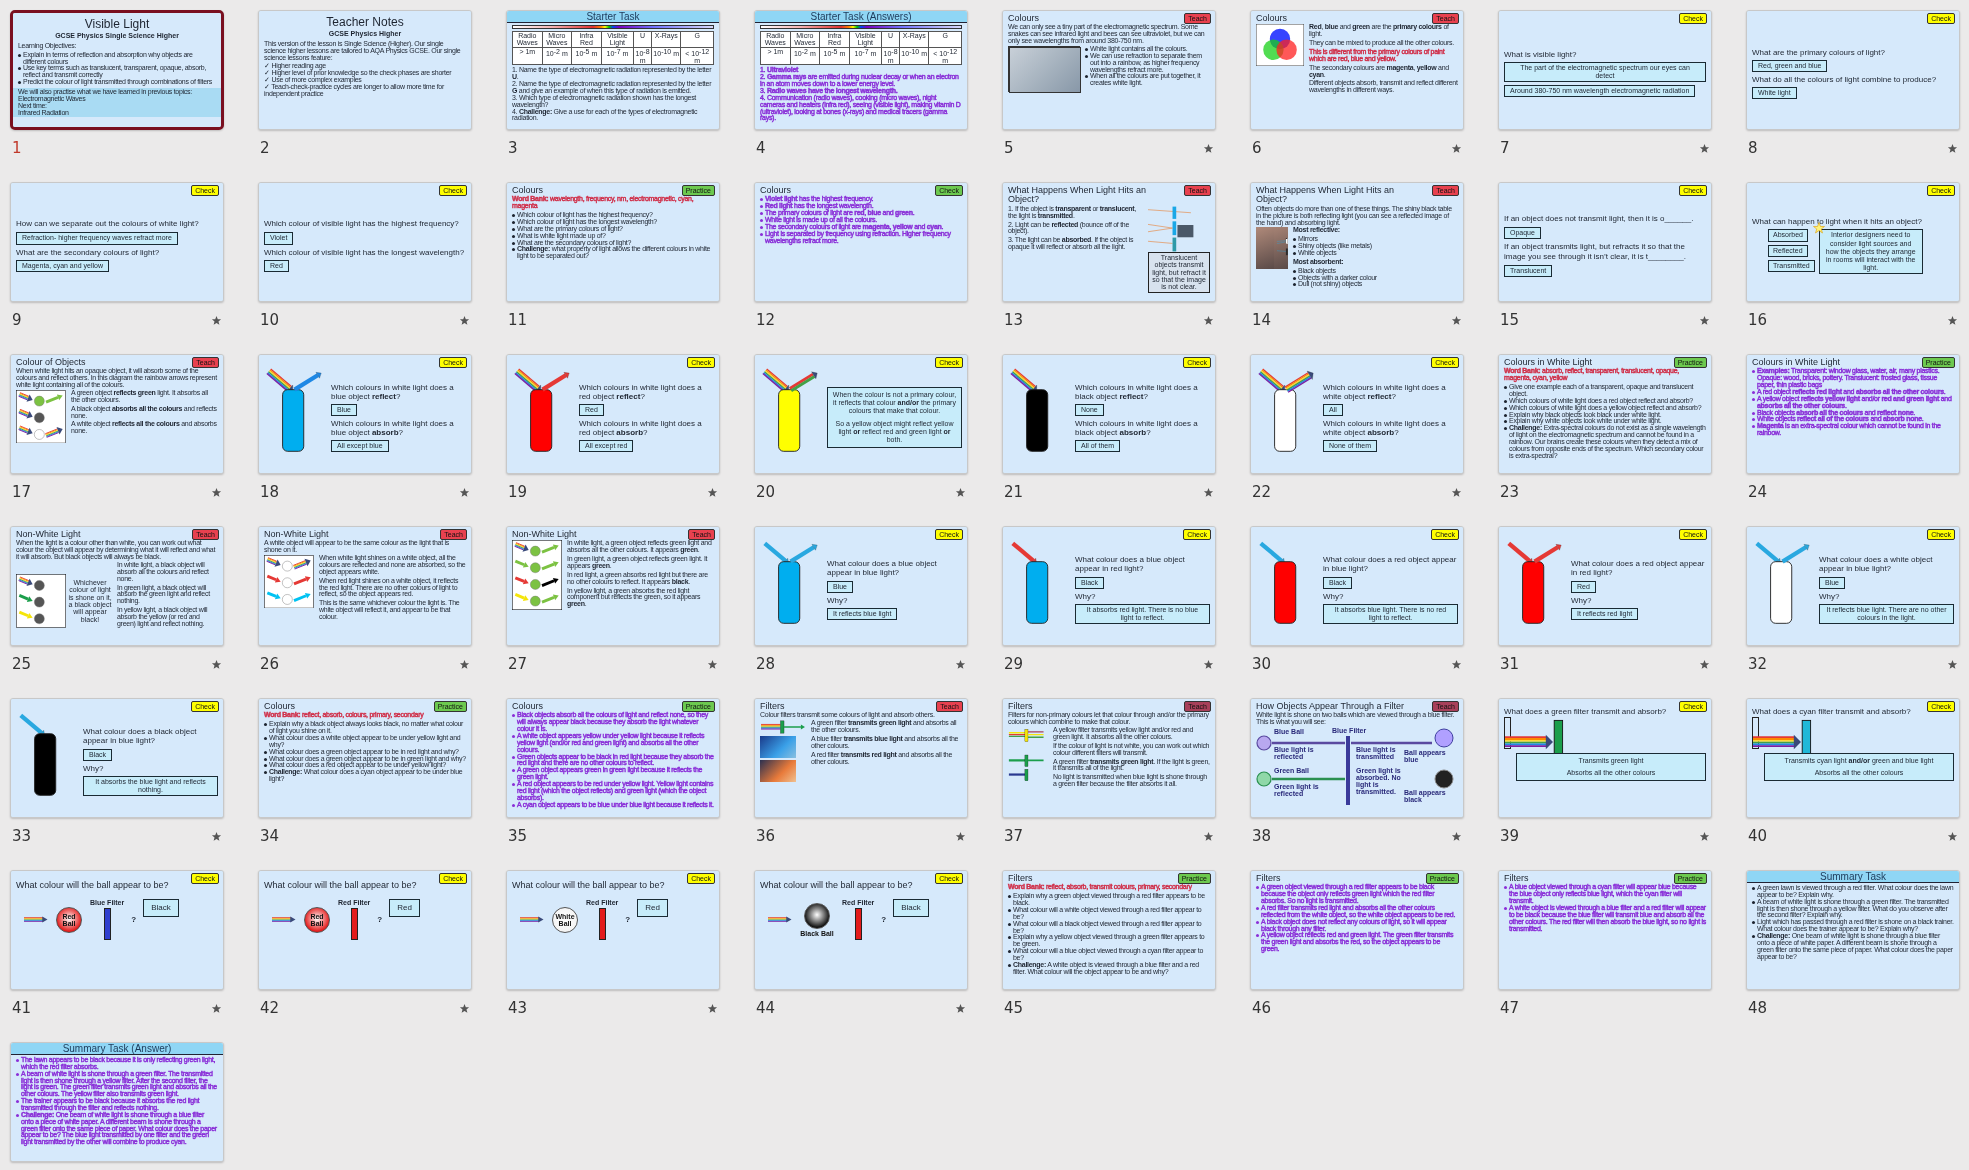 The width and height of the screenshot is (1969, 1170). Describe the element at coordinates (544, 535) in the screenshot. I see `slide-title: Non-White Light` at that location.